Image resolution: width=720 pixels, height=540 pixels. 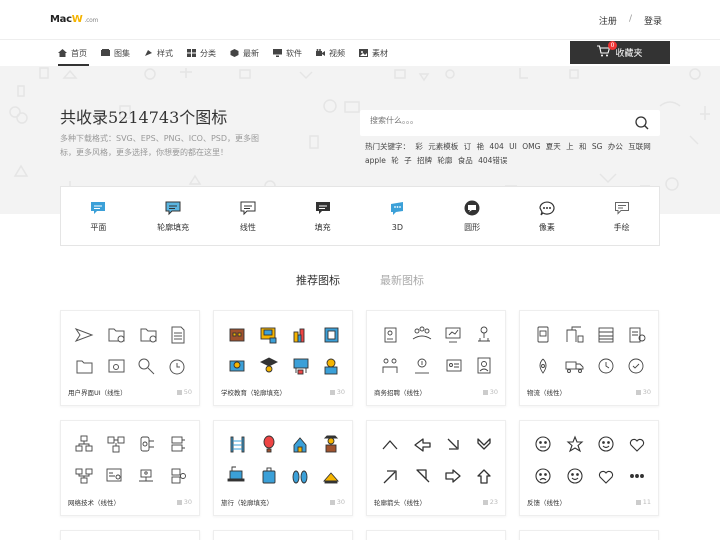 I want to click on material-icon, so click(x=363, y=53).